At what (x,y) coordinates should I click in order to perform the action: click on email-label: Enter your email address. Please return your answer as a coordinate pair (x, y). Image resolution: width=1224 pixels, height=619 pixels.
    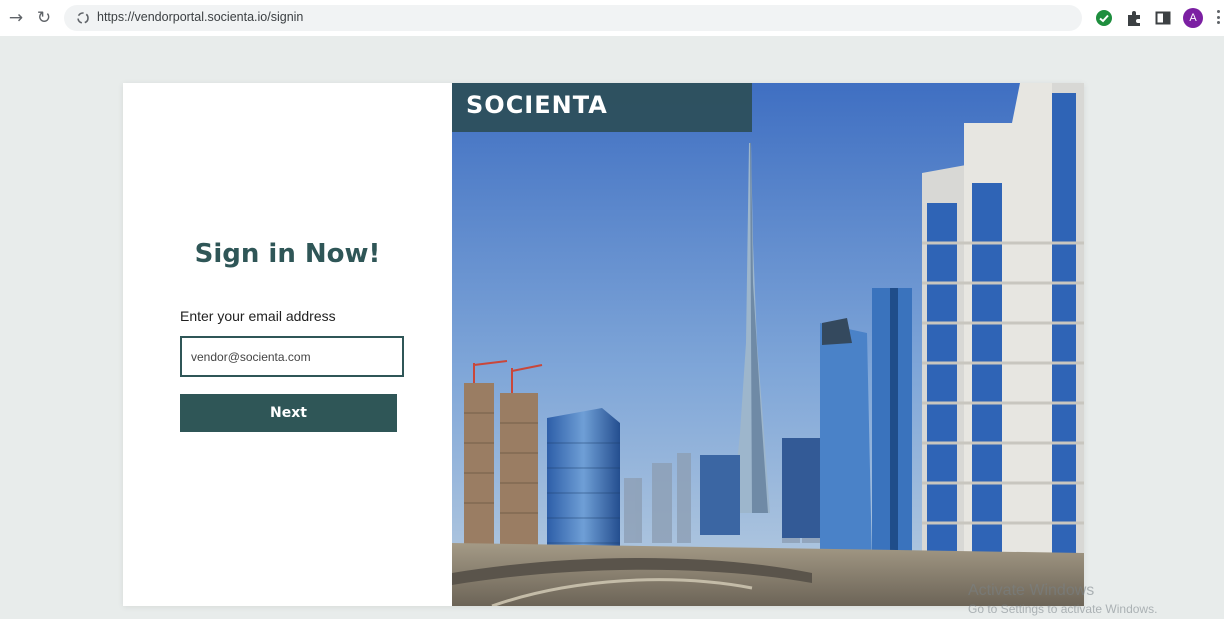
    Looking at the image, I should click on (258, 316).